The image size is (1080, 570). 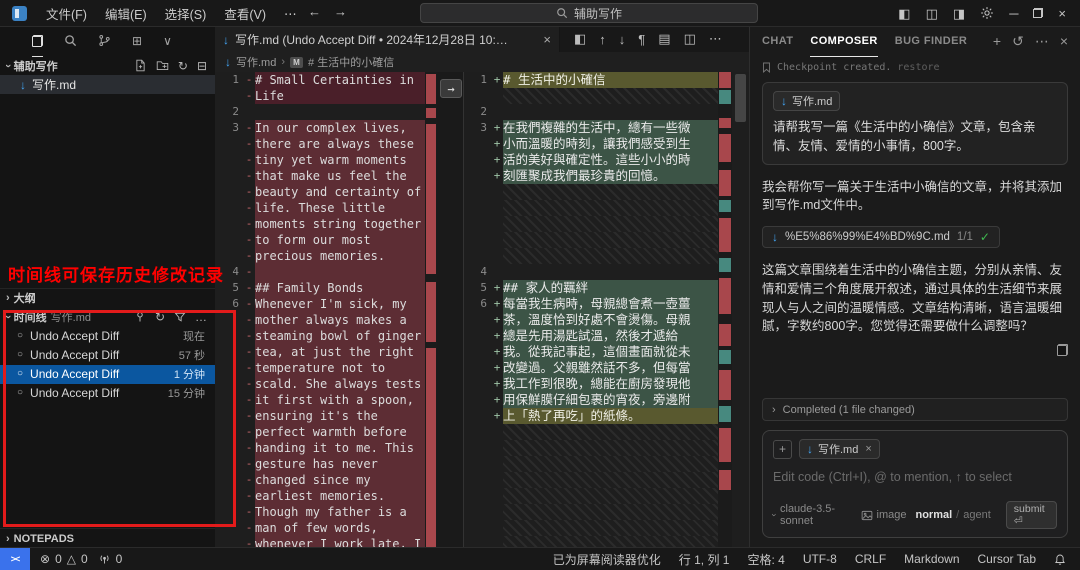 What do you see at coordinates (959, 13) in the screenshot?
I see `toggle-sidebar-right-icon: ◨` at bounding box center [959, 13].